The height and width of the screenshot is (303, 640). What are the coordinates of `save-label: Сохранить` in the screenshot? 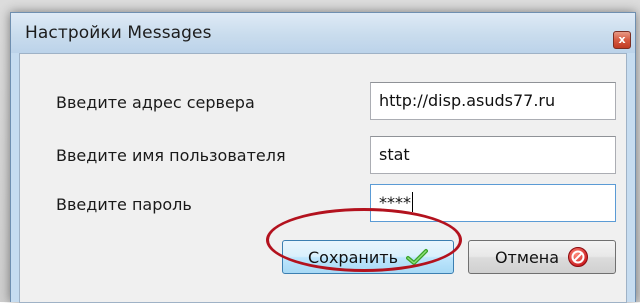 It's located at (353, 257).